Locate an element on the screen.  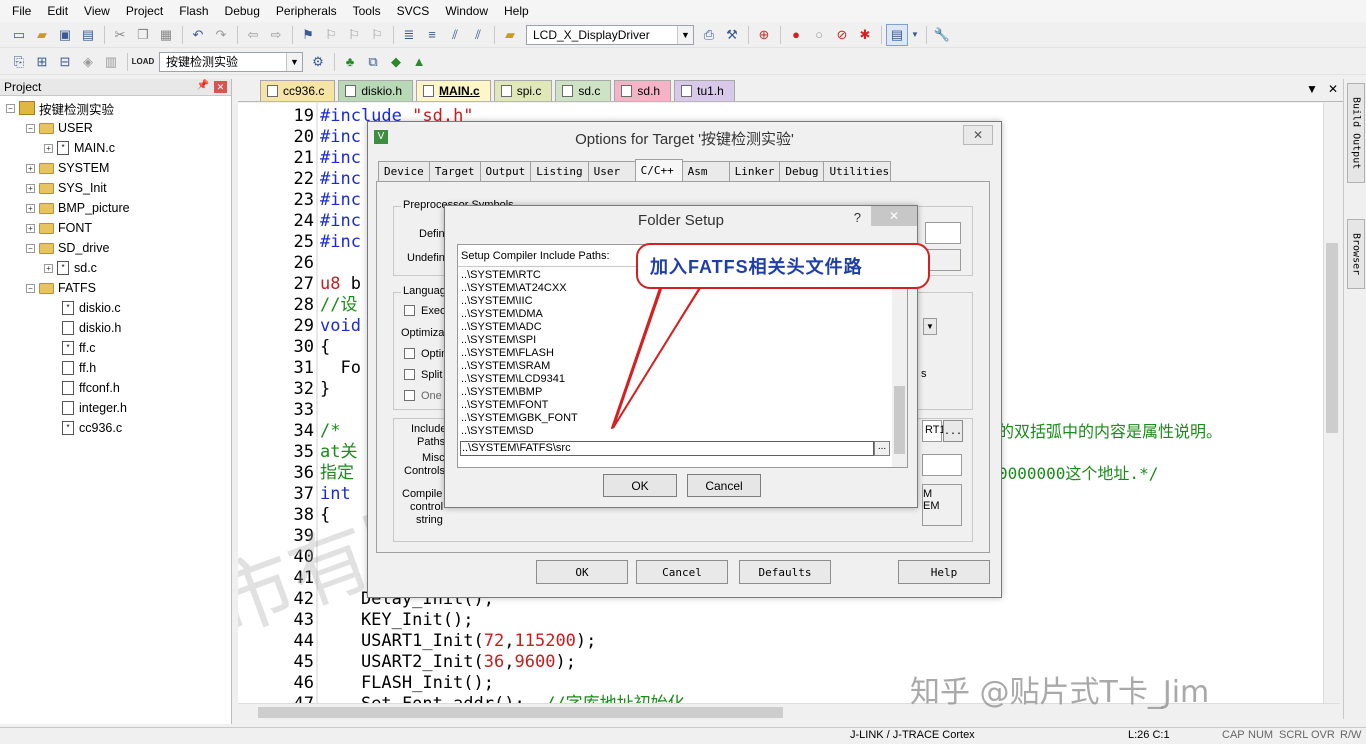
tree-file-diskio-c: * diskio.c is located at coordinates (91, 308).